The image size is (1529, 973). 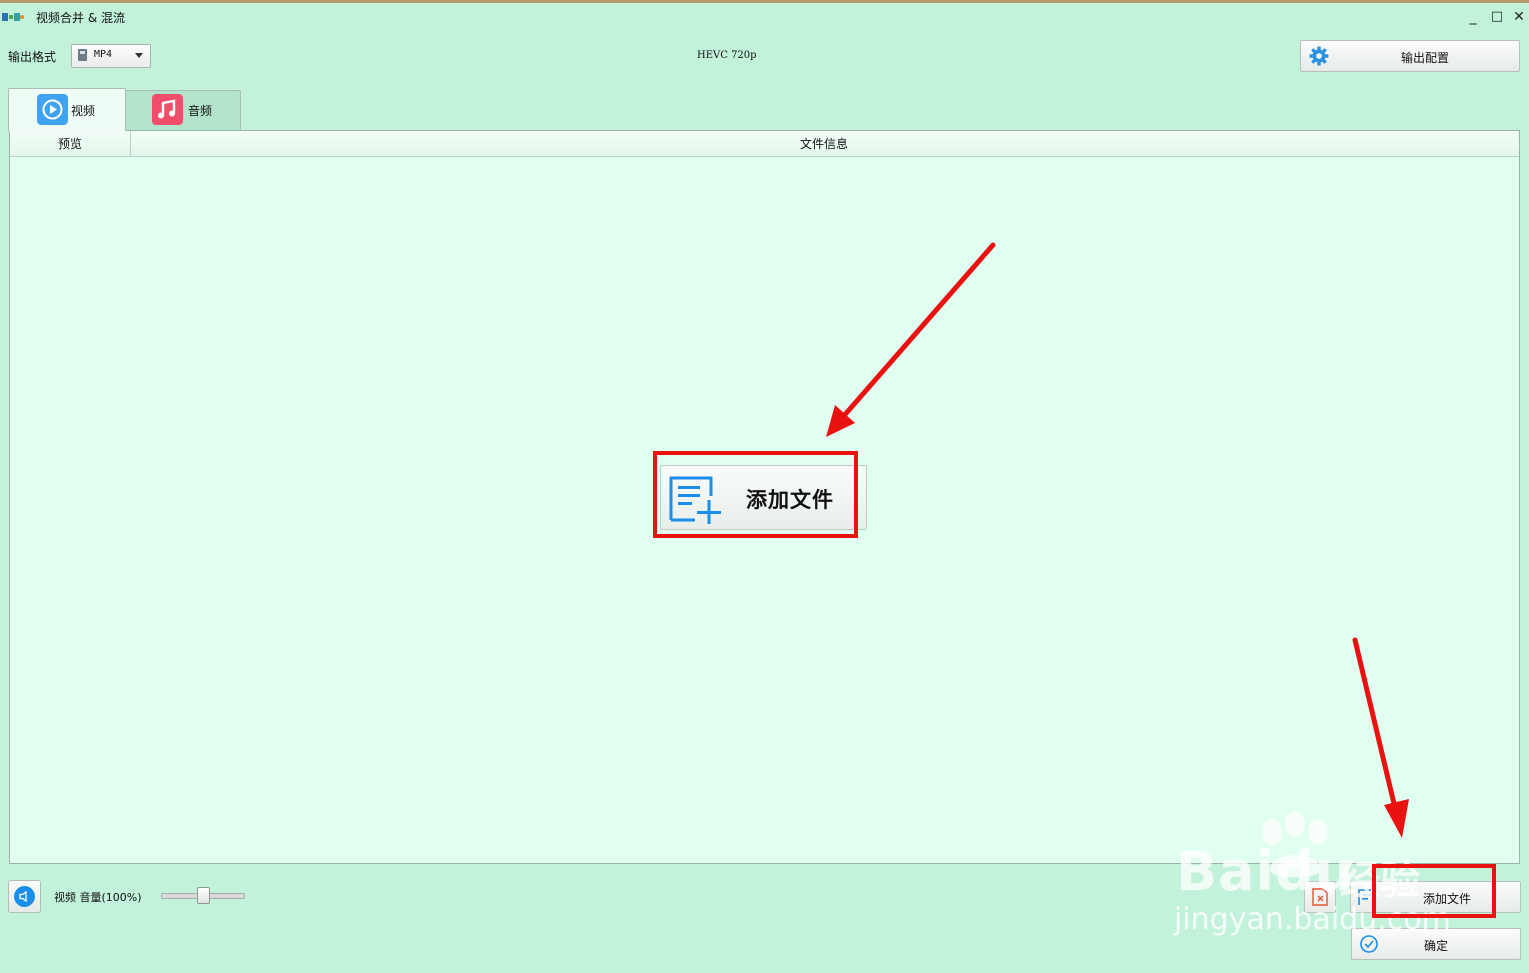 What do you see at coordinates (32, 57) in the screenshot?
I see `output-format-label: 输出格式` at bounding box center [32, 57].